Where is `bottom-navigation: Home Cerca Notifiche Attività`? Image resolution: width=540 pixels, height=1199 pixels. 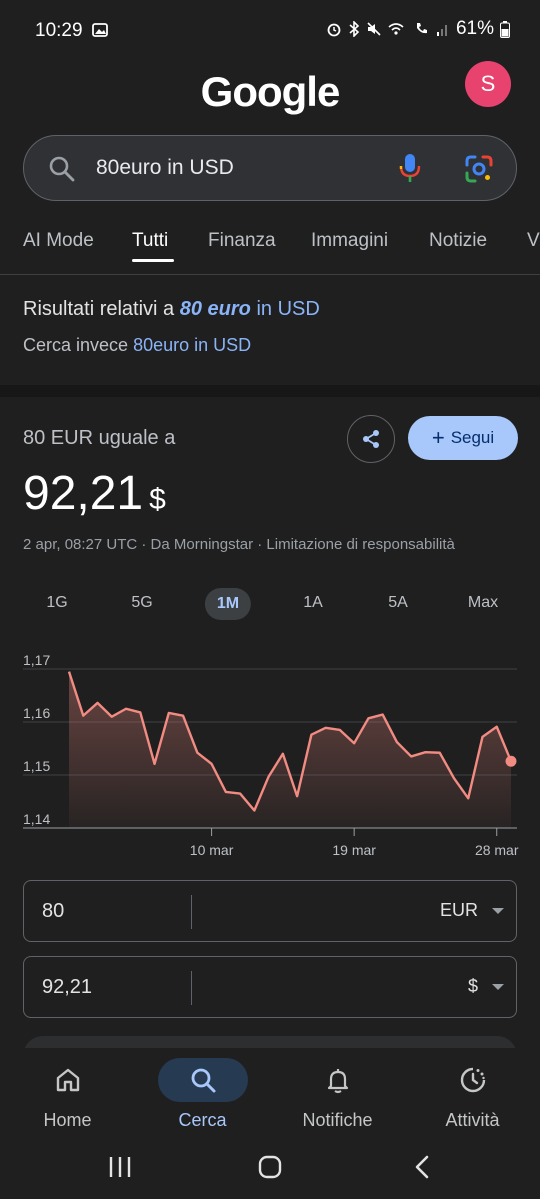
bottom-navigation: Home Cerca Notifiche Attività is located at coordinates (270, 1094).